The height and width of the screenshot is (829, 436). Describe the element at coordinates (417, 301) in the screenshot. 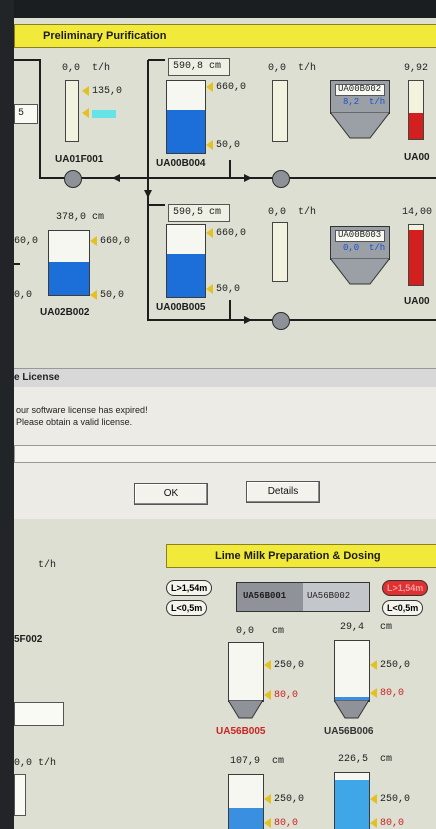

I see `right-2-label: UA00` at that location.